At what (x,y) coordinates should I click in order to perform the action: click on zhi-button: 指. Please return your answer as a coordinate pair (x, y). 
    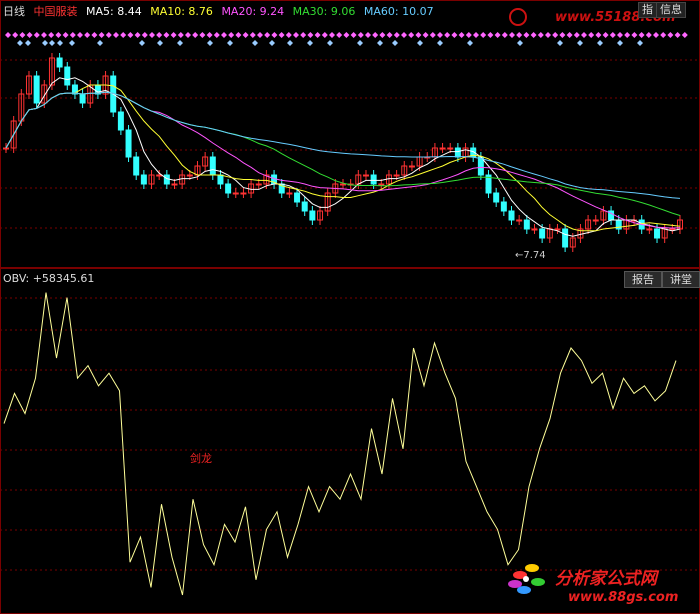
    Looking at the image, I should click on (647, 10).